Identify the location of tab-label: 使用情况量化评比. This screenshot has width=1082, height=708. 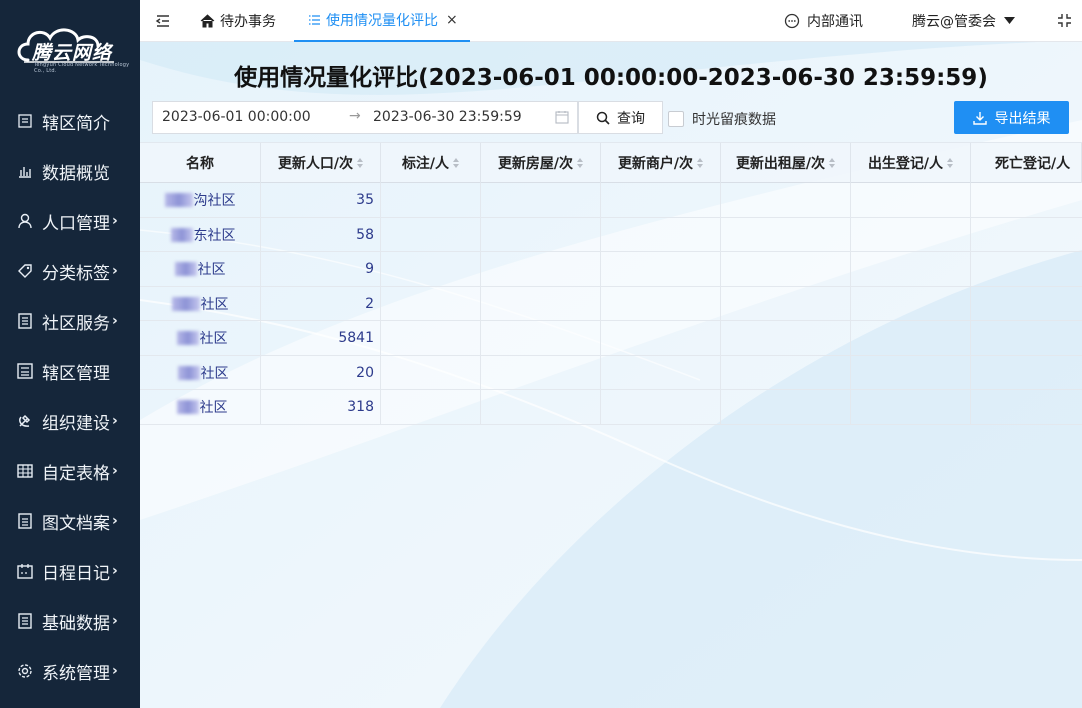
(382, 21).